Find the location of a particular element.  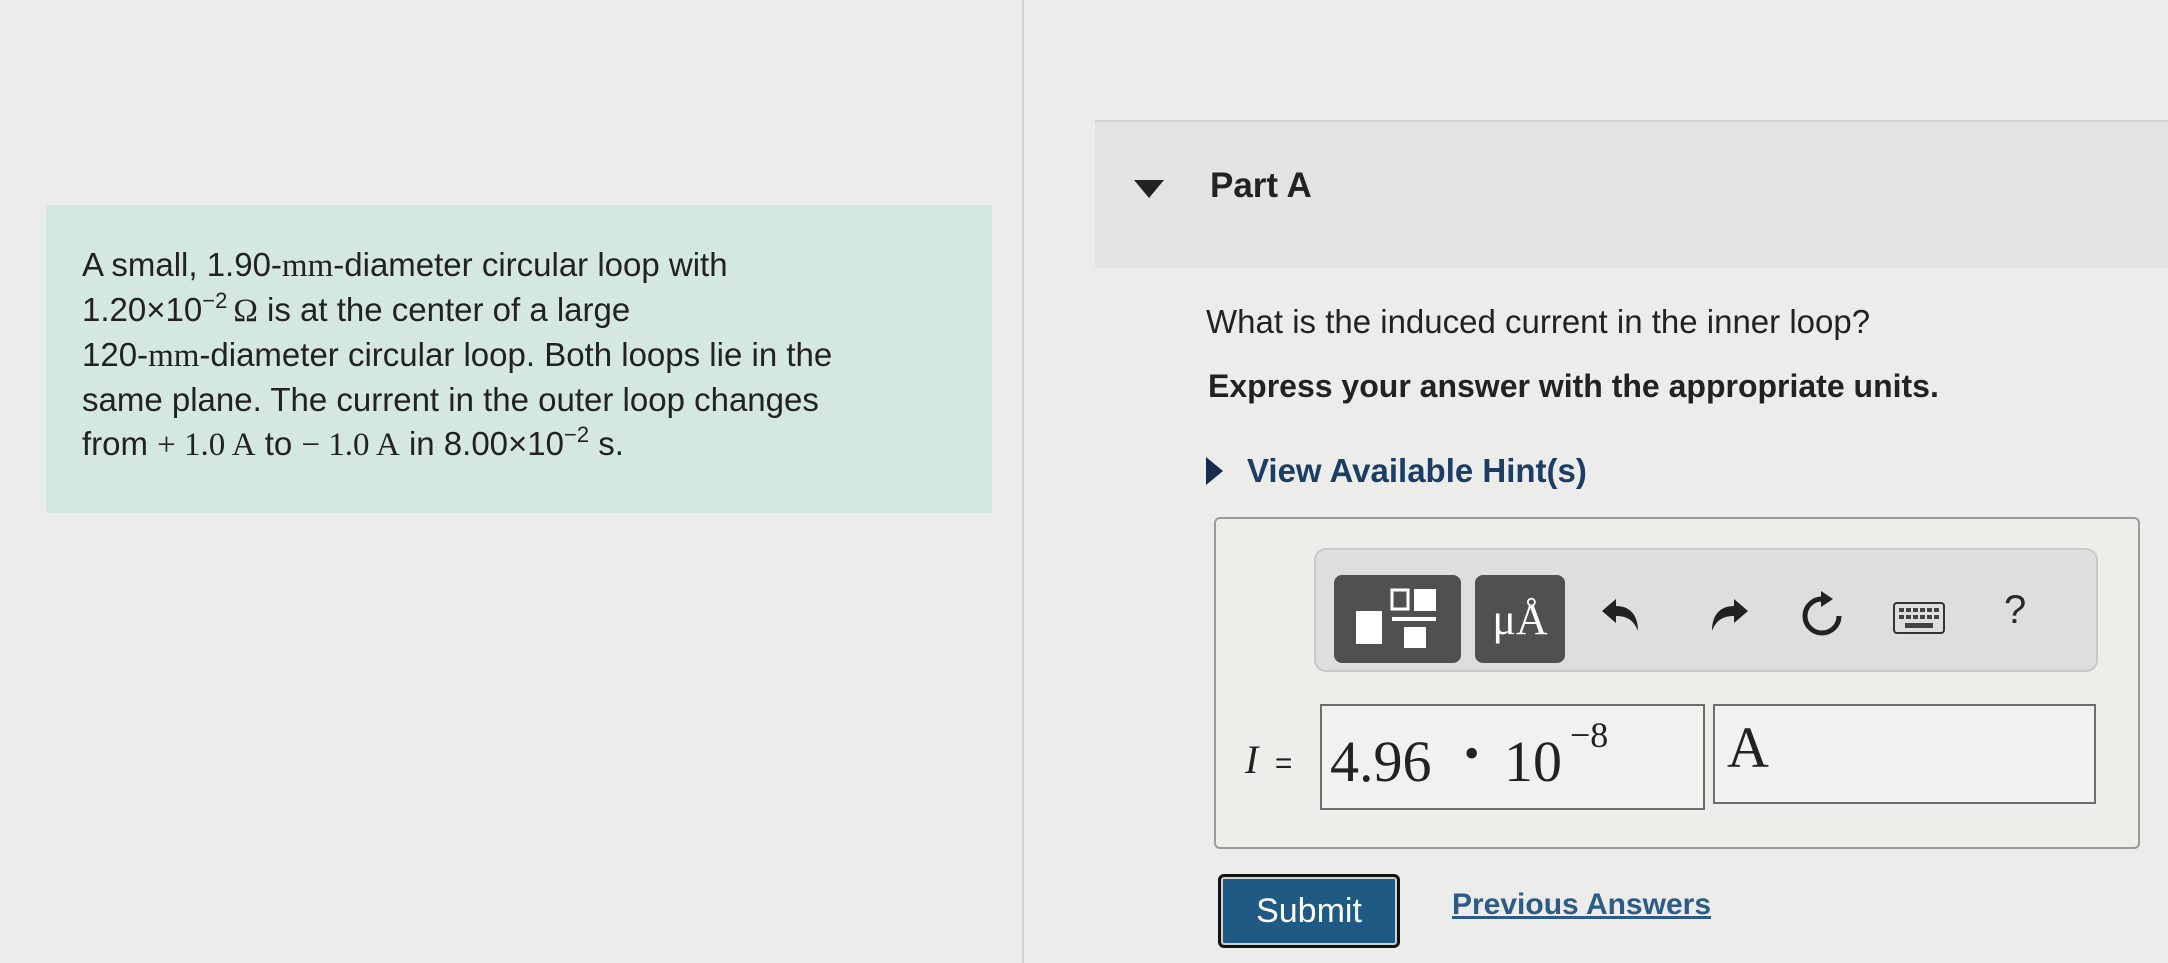

templates-button is located at coordinates (1397, 619).